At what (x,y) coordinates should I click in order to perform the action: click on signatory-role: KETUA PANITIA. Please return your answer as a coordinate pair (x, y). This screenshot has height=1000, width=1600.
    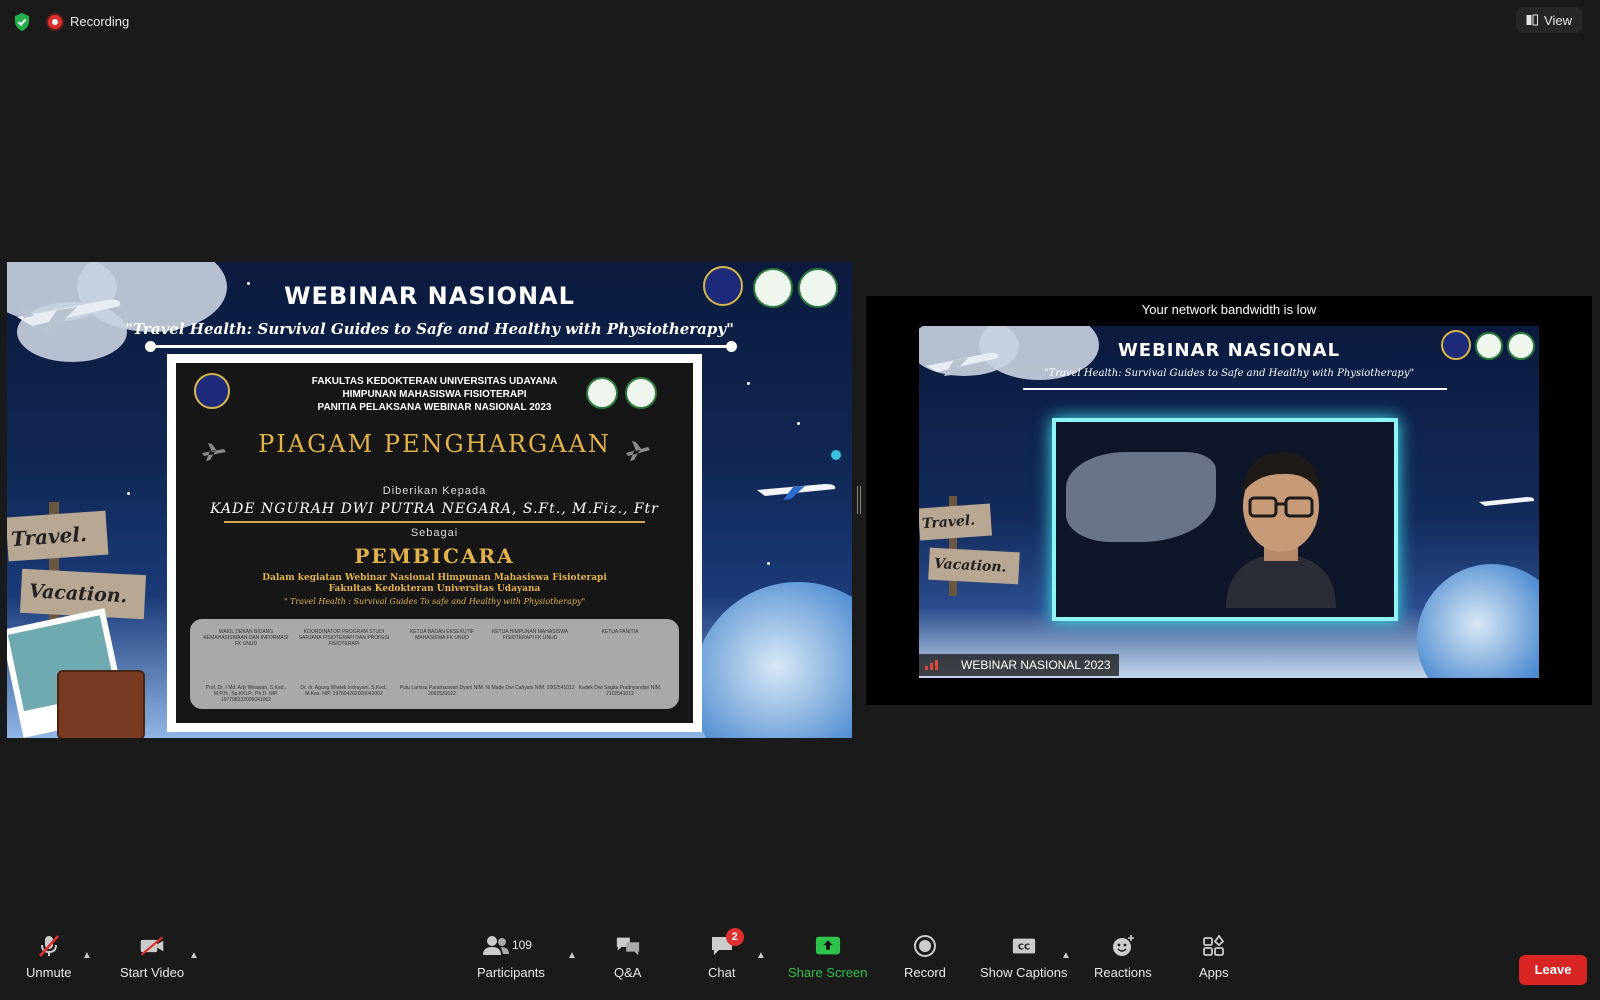
    Looking at the image, I should click on (620, 632).